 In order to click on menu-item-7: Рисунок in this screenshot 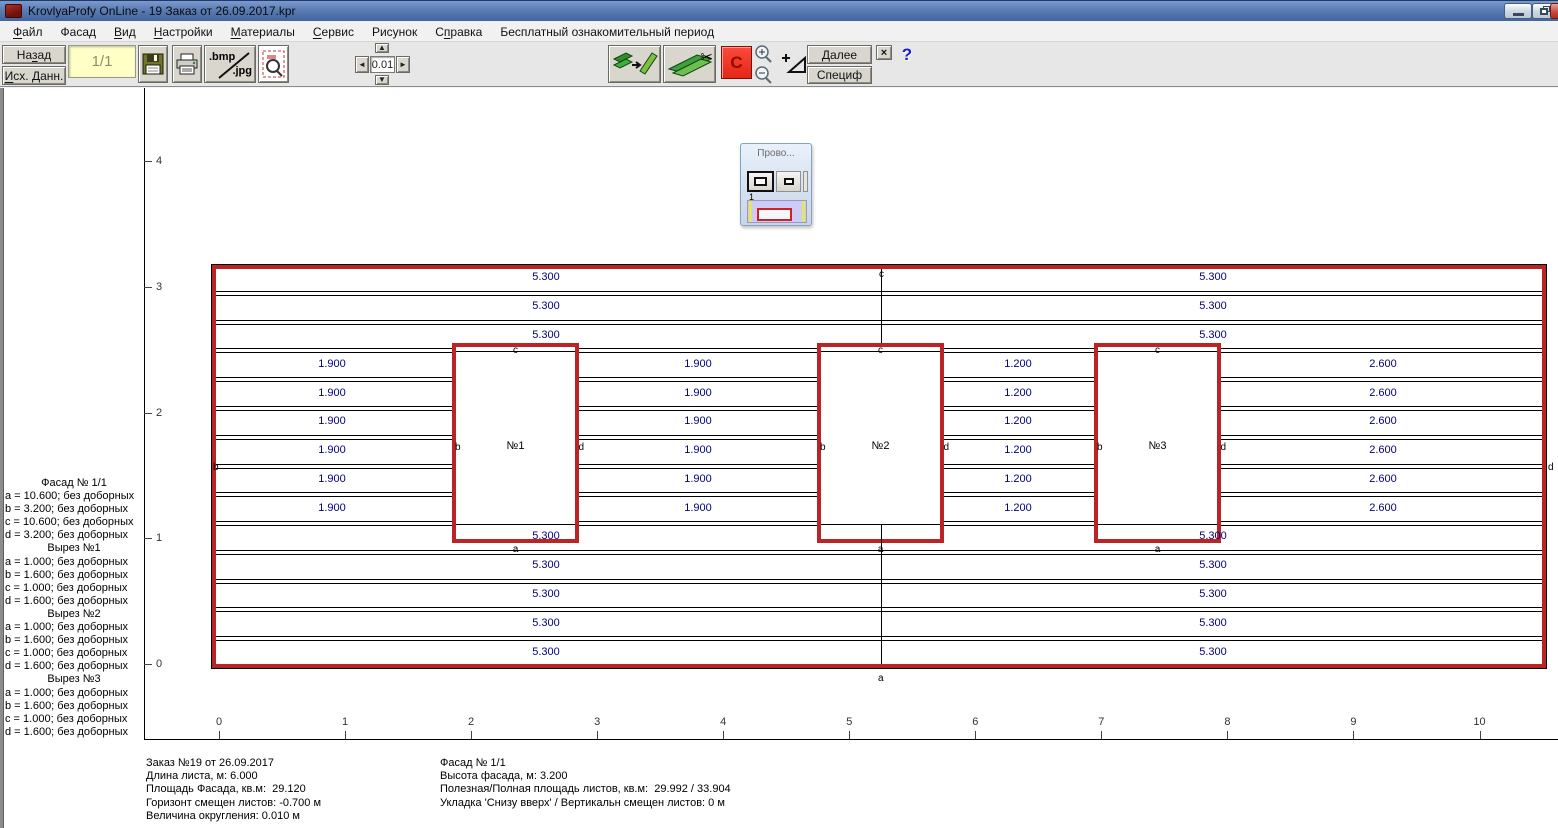, I will do `click(394, 32)`.